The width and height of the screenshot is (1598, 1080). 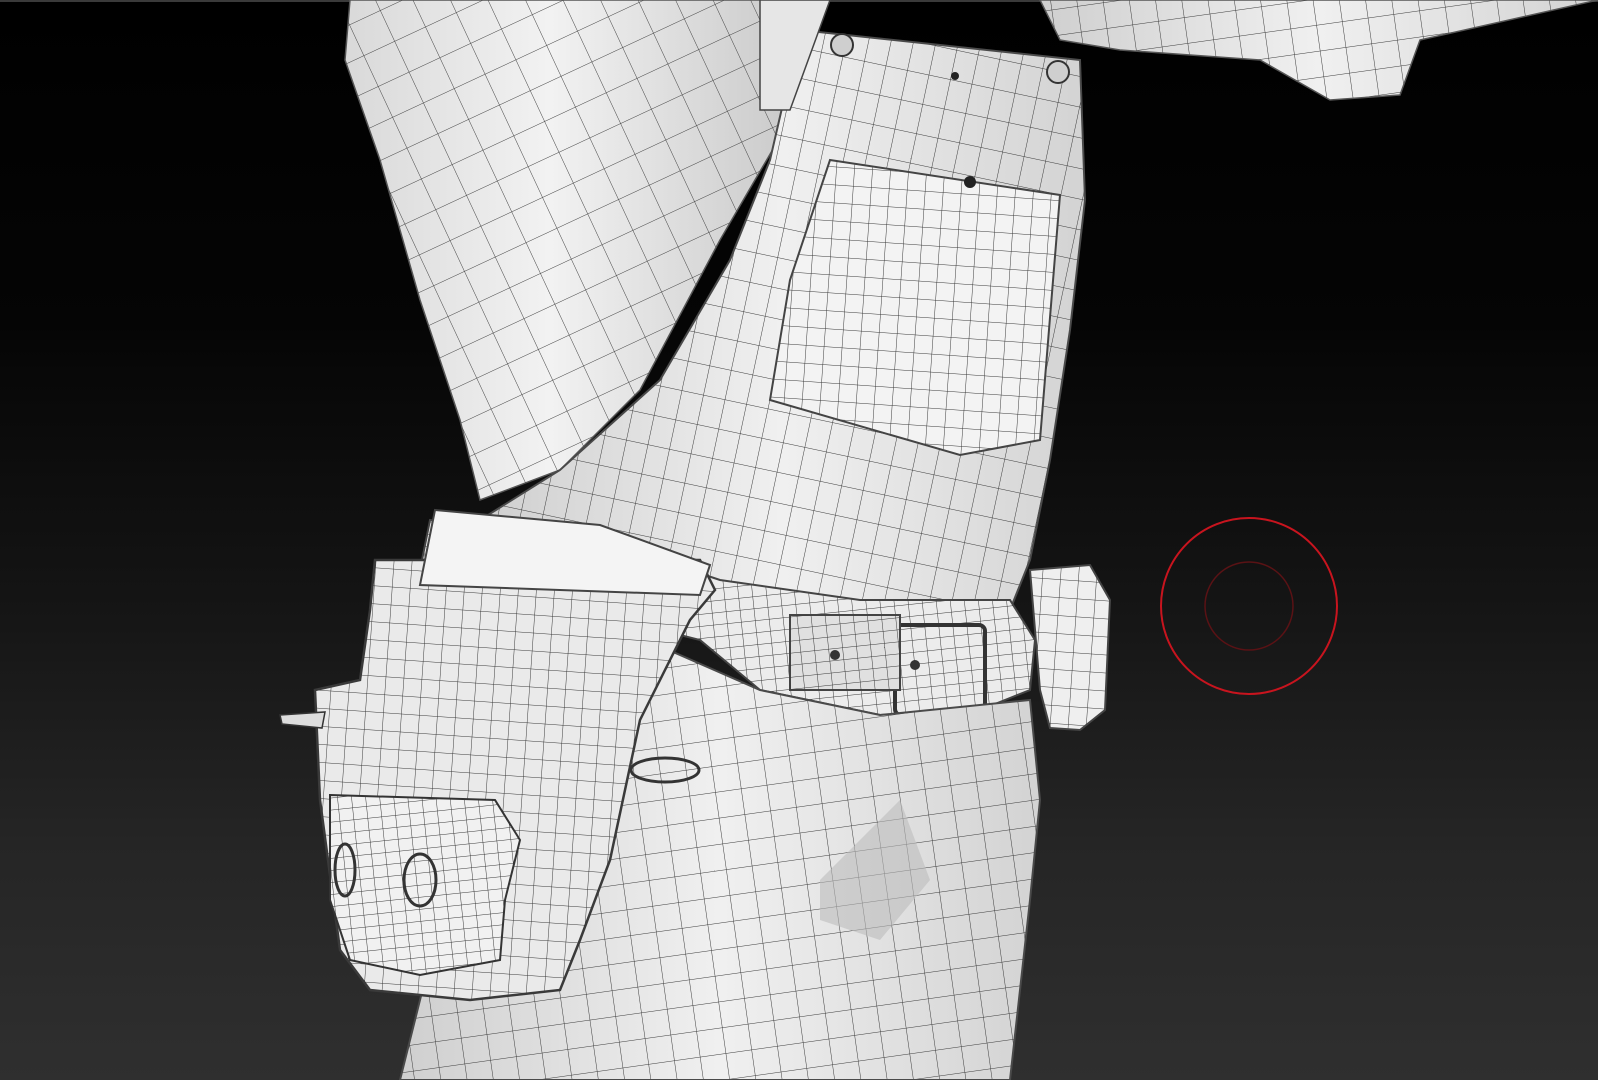 What do you see at coordinates (1318, 50) in the screenshot?
I see `arm-mesh` at bounding box center [1318, 50].